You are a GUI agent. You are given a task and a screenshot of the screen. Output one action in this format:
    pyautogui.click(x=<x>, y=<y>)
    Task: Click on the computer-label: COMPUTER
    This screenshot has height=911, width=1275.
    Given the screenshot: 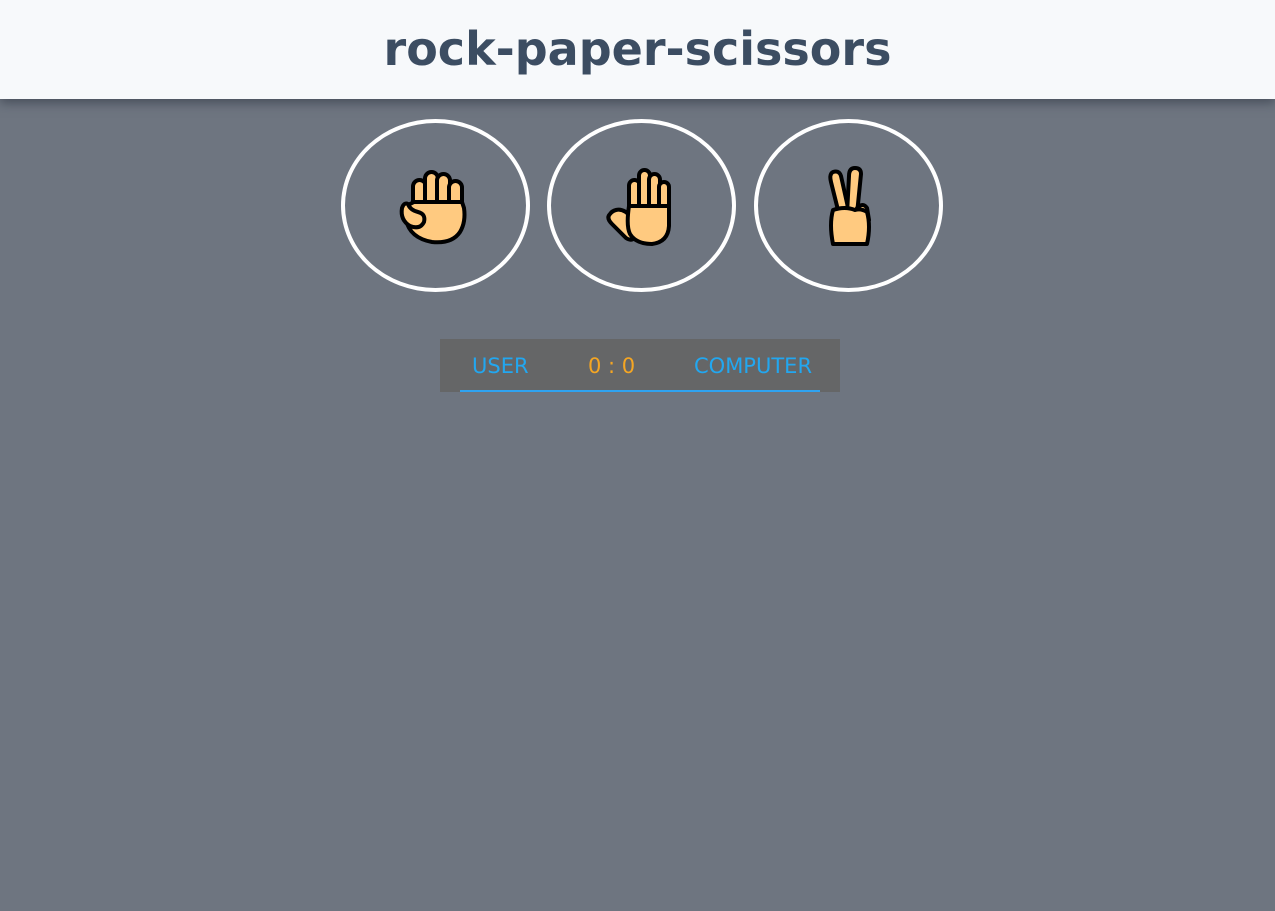 What is the action you would take?
    pyautogui.click(x=753, y=366)
    